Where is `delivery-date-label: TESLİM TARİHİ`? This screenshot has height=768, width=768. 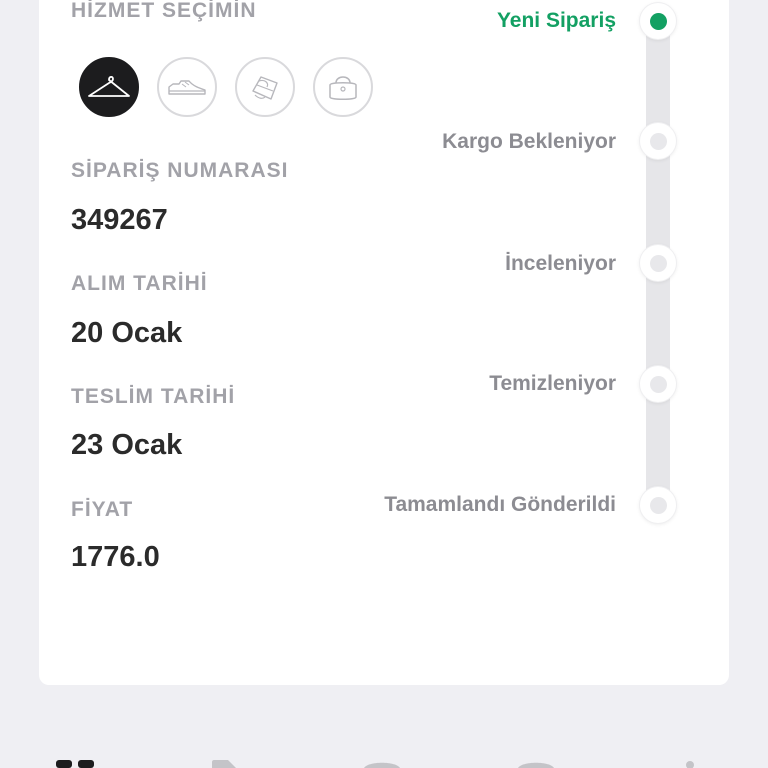
delivery-date-label: TESLİM TARİHİ is located at coordinates (153, 396).